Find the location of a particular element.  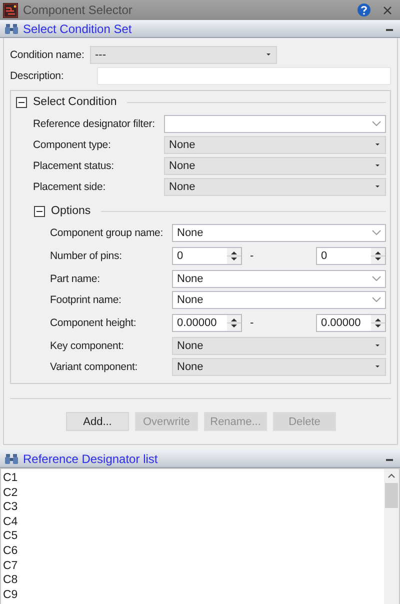

field-label: Component type: is located at coordinates (72, 144).